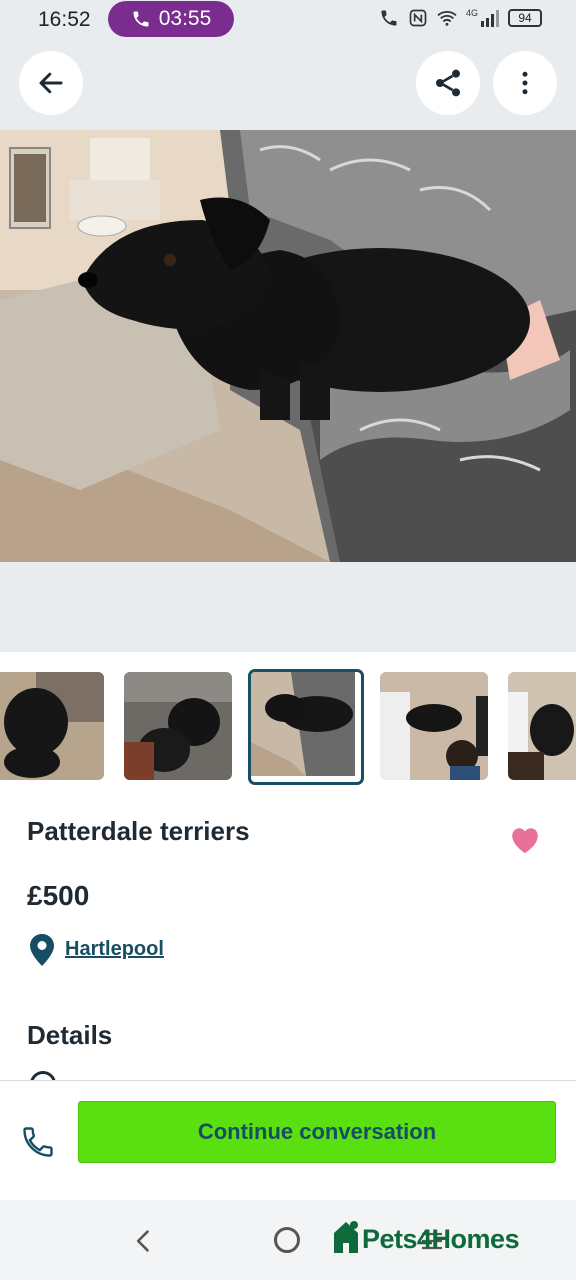  I want to click on nfc-icon, so click(418, 18).